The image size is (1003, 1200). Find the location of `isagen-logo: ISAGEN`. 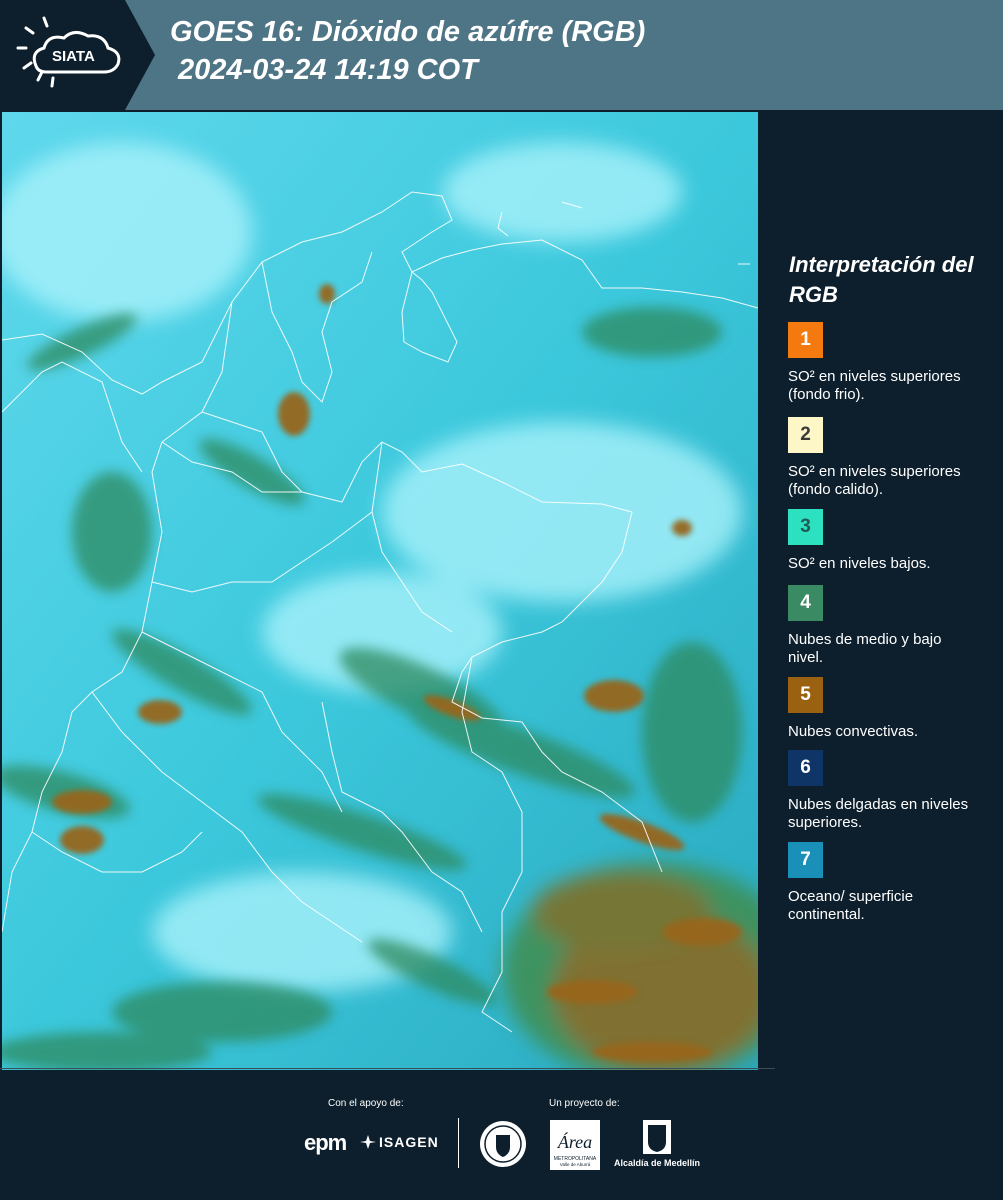

isagen-logo: ISAGEN is located at coordinates (399, 1142).